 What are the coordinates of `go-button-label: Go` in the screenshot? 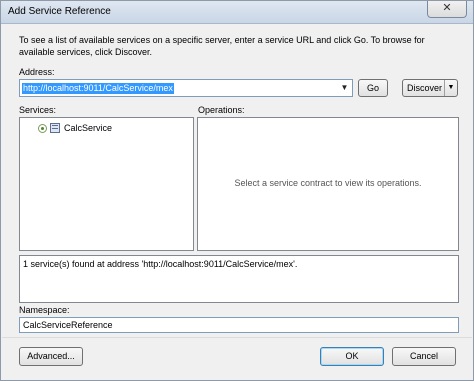 It's located at (372, 88).